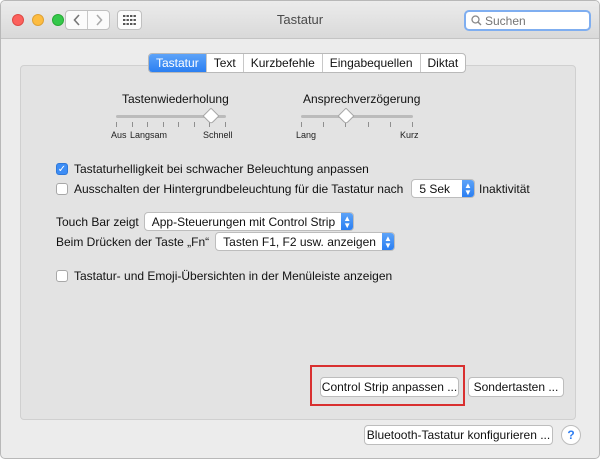 This screenshot has height=459, width=600. I want to click on tab-kurzbefehle: Kurzbefehle, so click(282, 63).